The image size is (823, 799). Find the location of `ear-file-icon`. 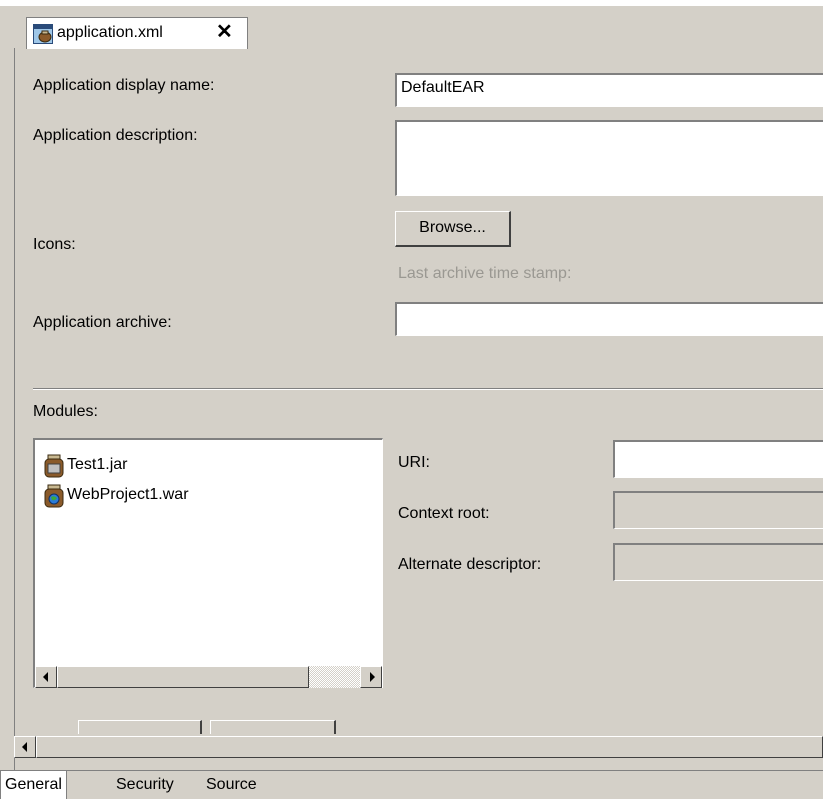

ear-file-icon is located at coordinates (43, 34).